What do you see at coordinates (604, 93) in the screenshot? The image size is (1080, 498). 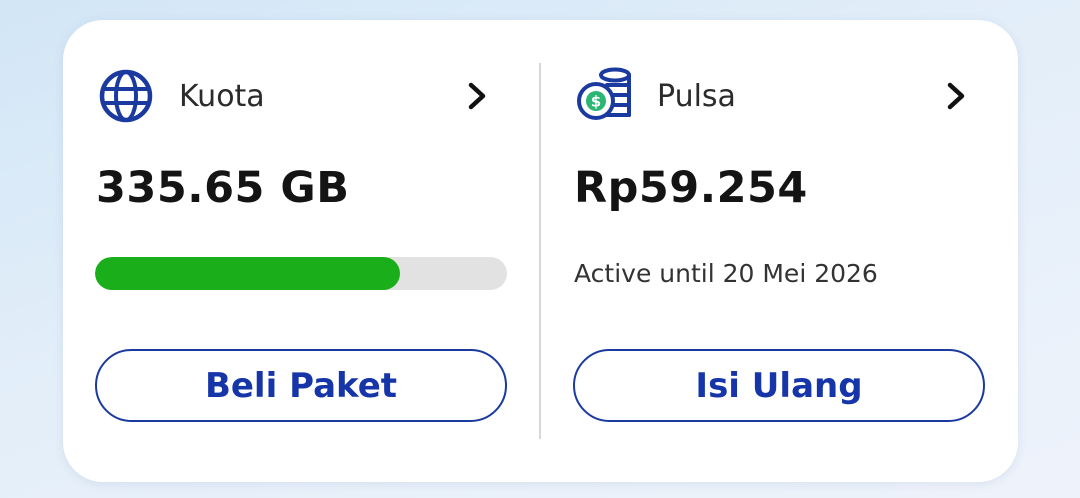 I see `coins-dollar-icon: $` at bounding box center [604, 93].